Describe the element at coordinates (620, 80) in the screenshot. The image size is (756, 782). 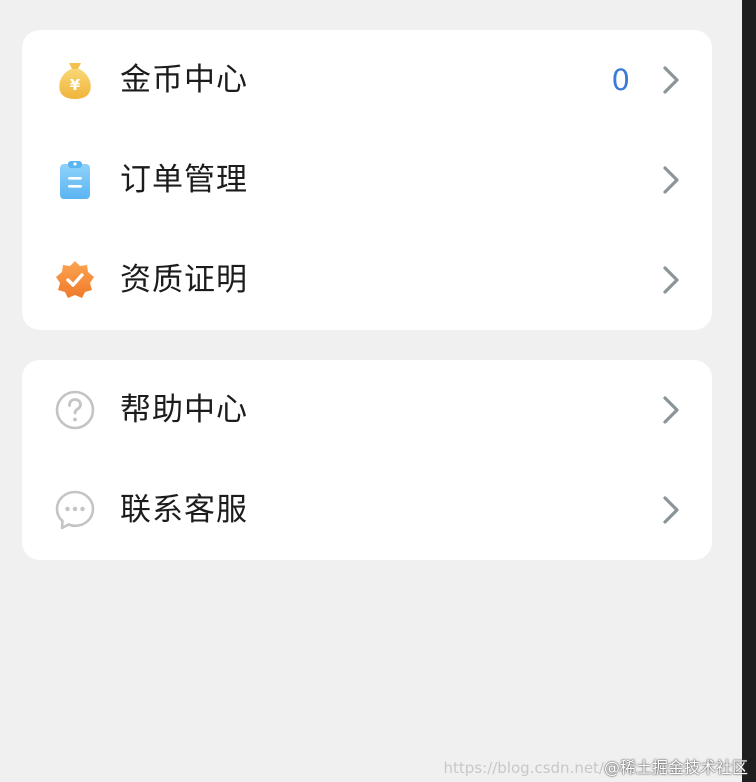
I see `gold-balance-value: 0` at that location.